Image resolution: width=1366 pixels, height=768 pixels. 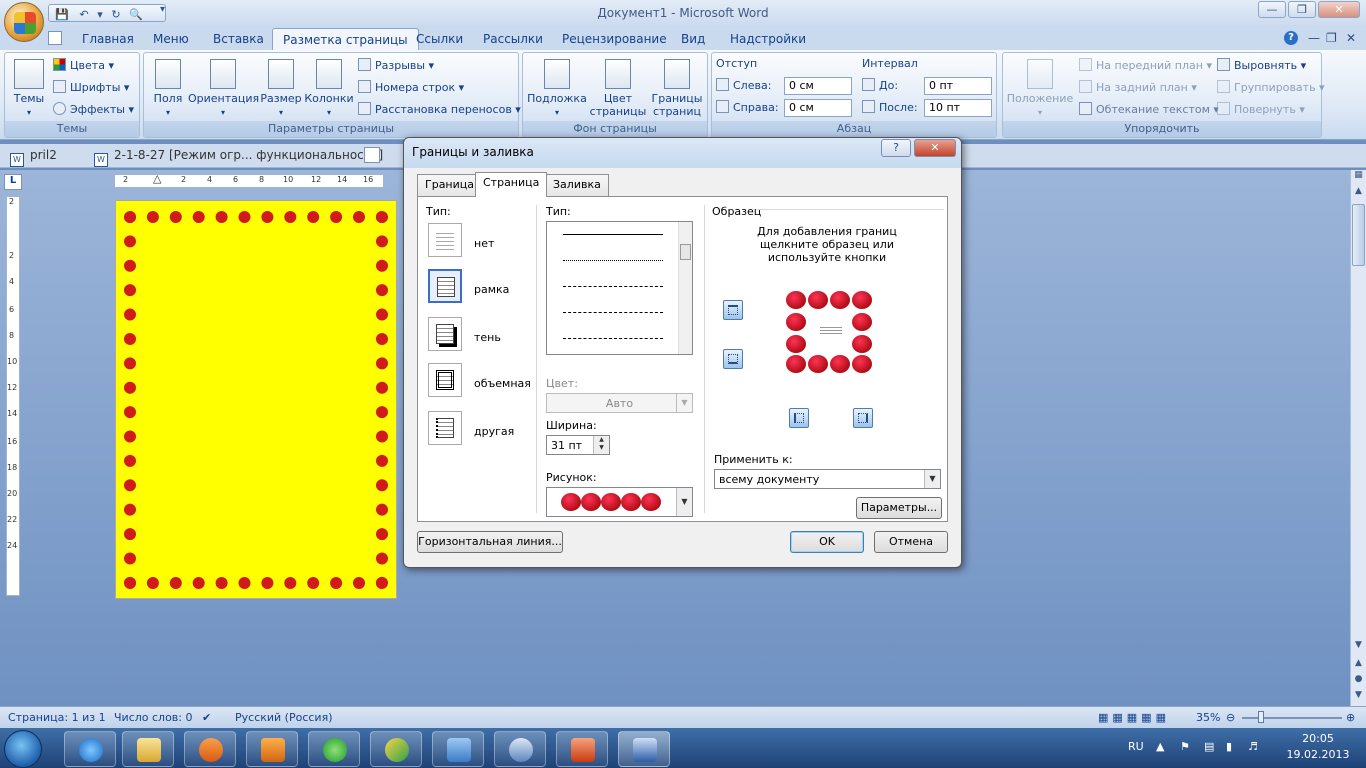 What do you see at coordinates (1318, 754) in the screenshot?
I see `tray-date: 19.02.2013` at bounding box center [1318, 754].